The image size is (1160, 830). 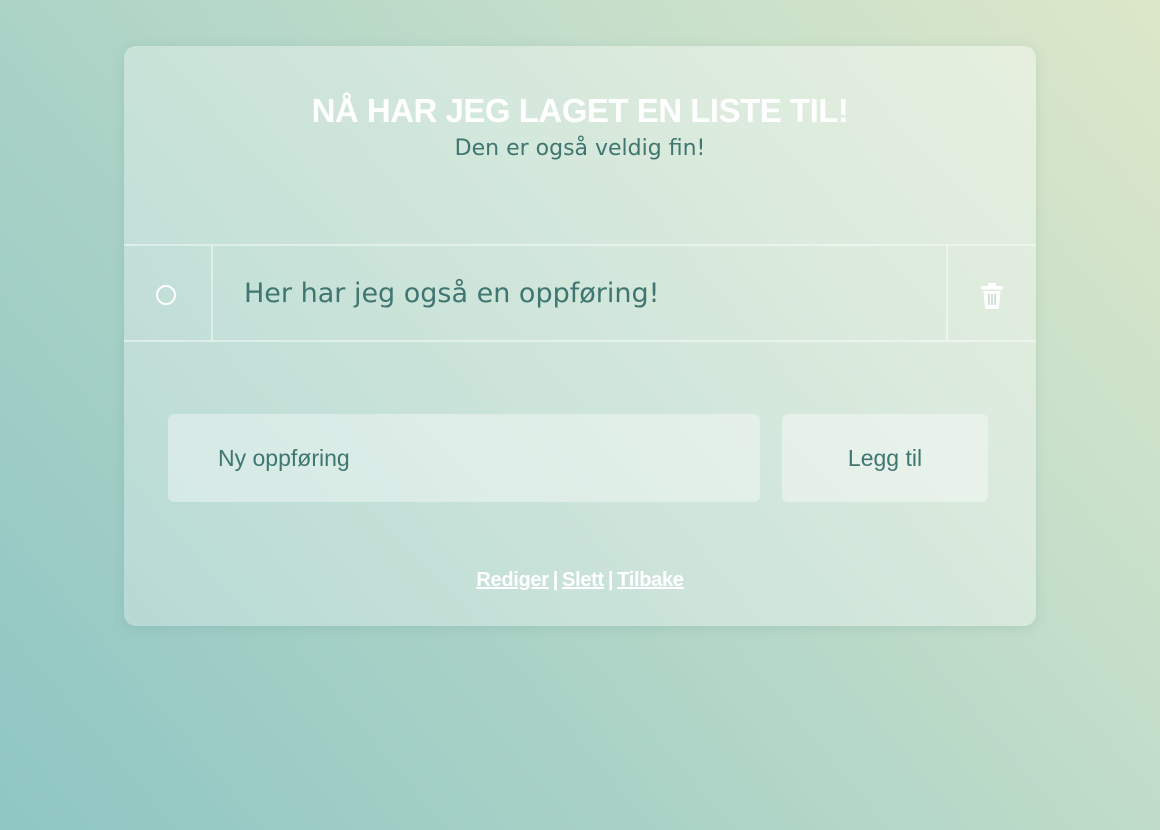 What do you see at coordinates (464, 458) in the screenshot?
I see `new-item-input` at bounding box center [464, 458].